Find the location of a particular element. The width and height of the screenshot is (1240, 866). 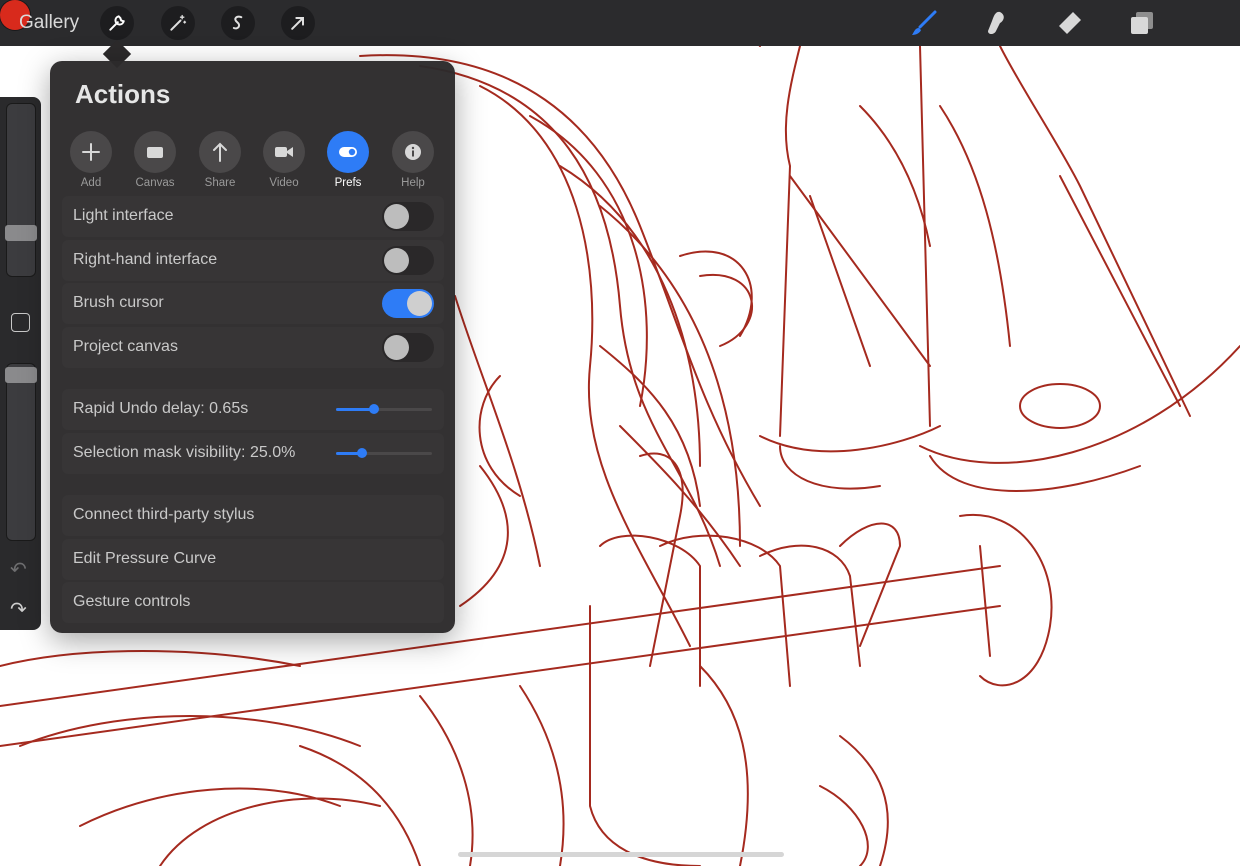

pref-label: Brush cursor is located at coordinates (118, 302).